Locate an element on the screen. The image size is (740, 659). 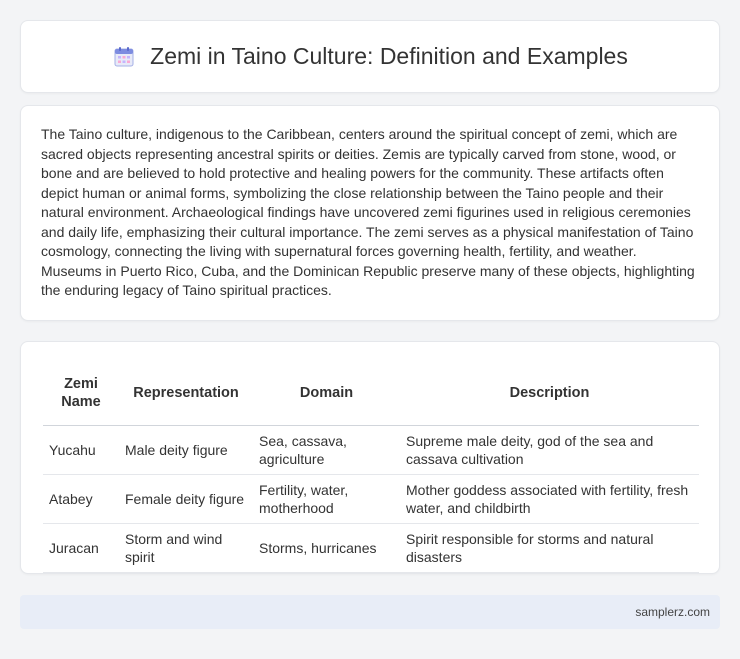
table-cell: Female deity figure is located at coordinates (186, 499).